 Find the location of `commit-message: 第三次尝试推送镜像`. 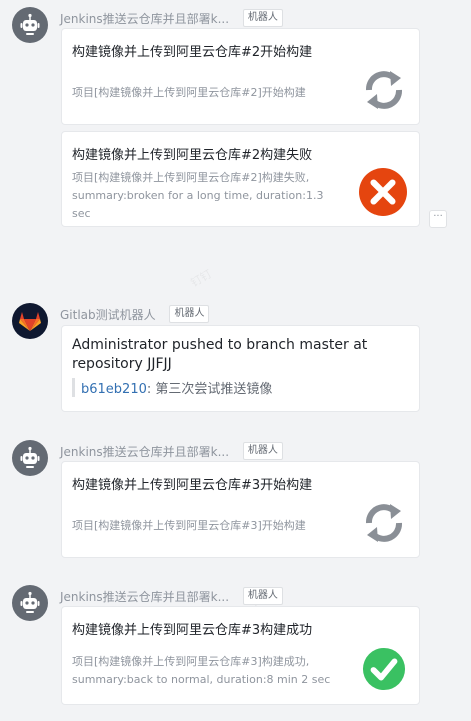

commit-message: 第三次尝试推送镜像 is located at coordinates (214, 389).